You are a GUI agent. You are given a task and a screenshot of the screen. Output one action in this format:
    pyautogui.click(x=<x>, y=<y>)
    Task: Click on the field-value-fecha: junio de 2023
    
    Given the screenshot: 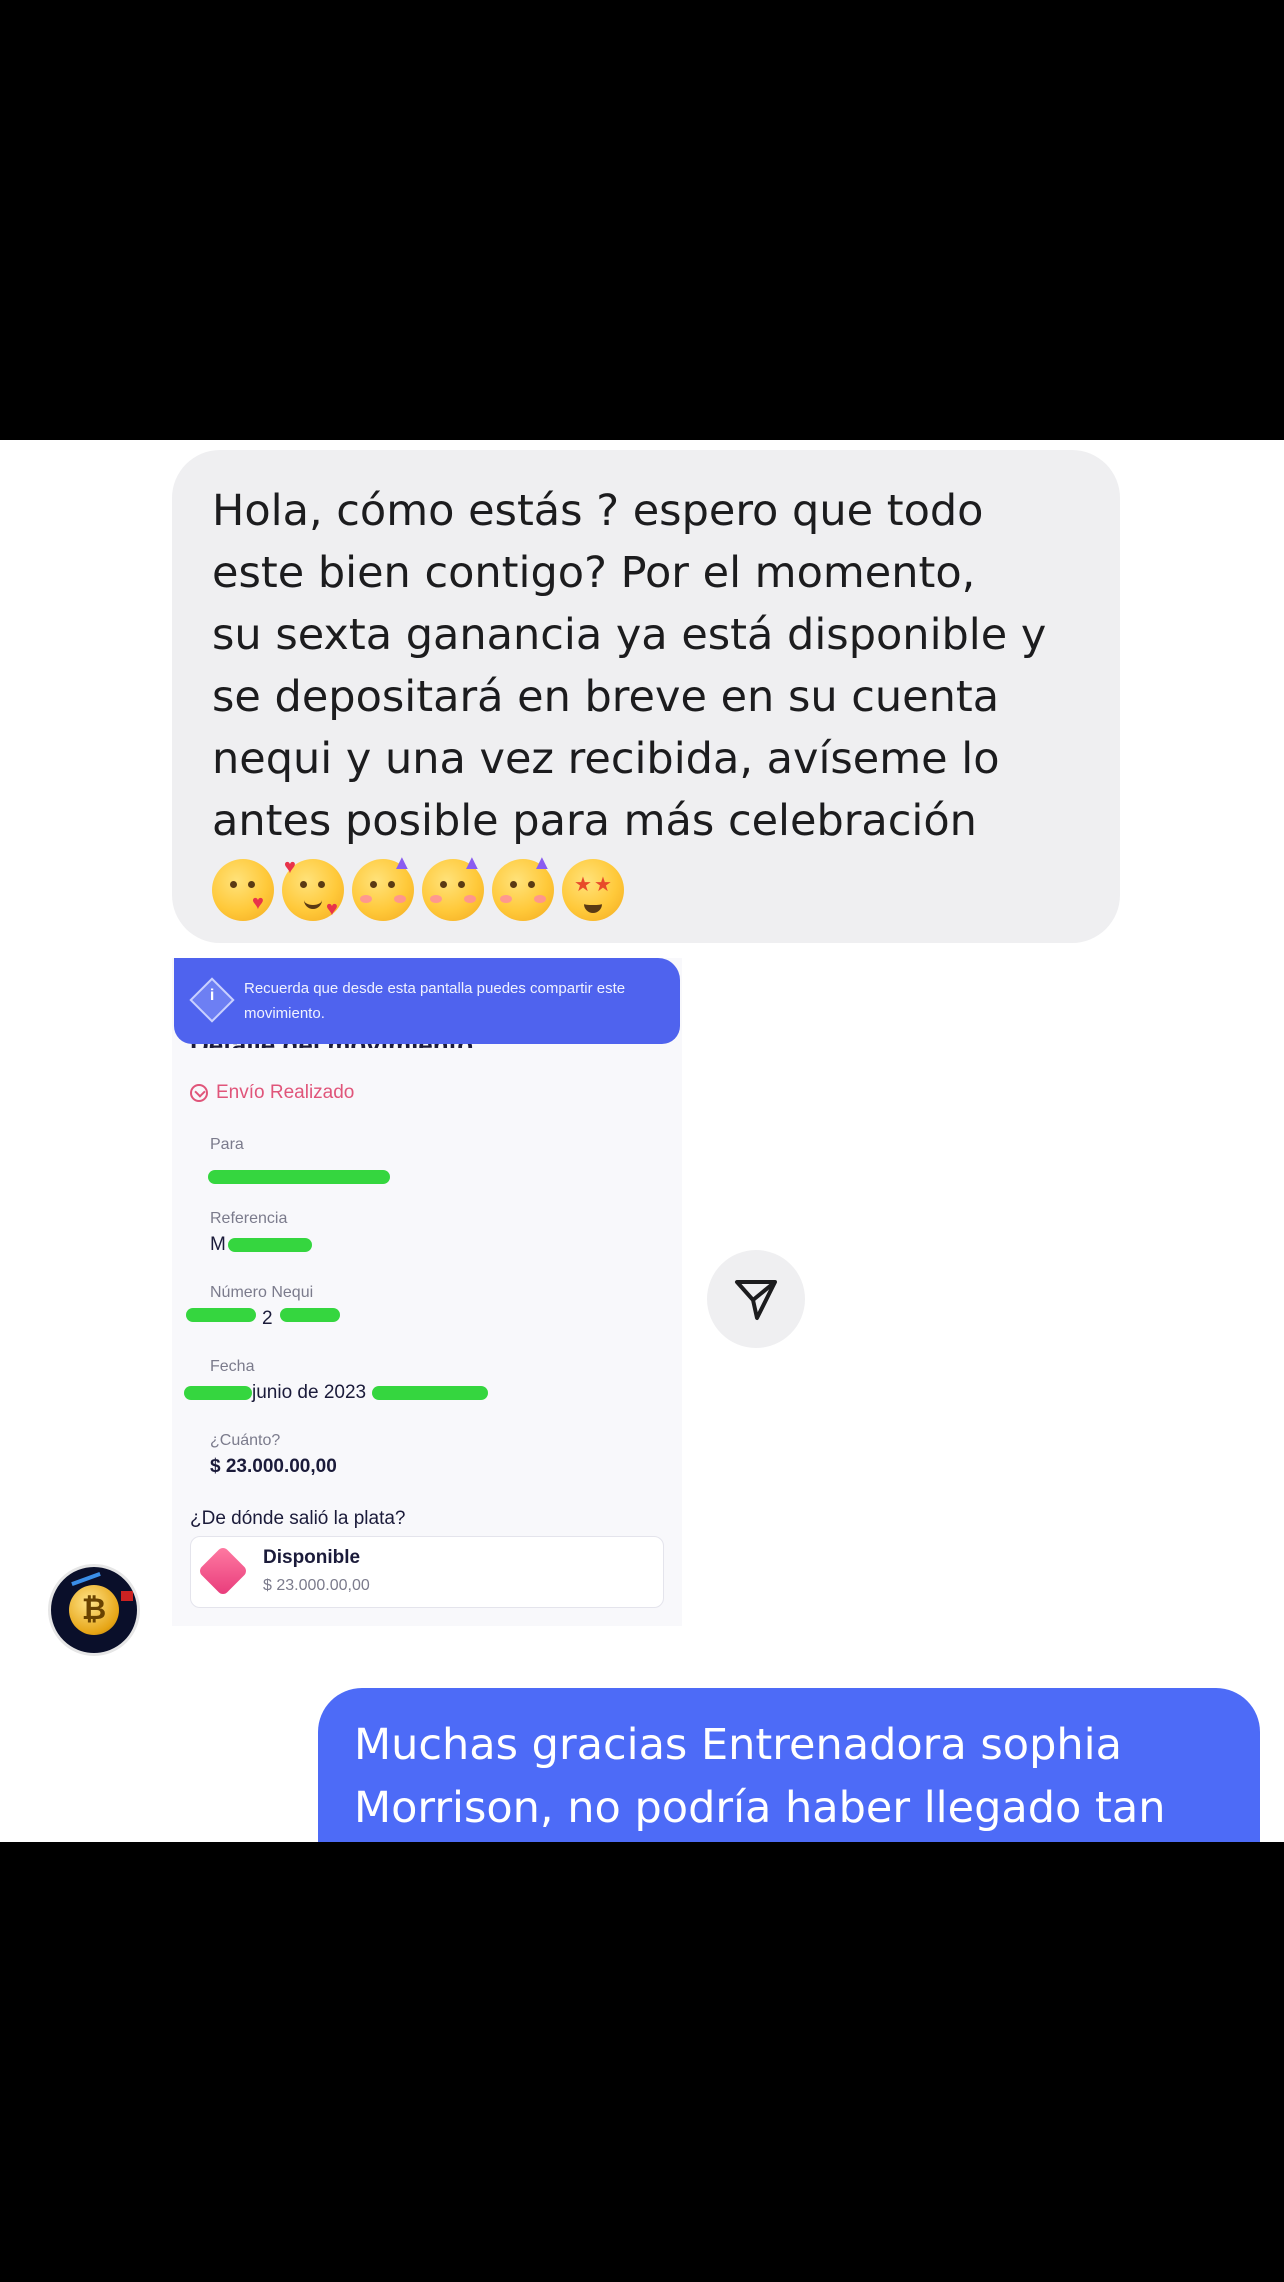 What is the action you would take?
    pyautogui.click(x=309, y=1392)
    